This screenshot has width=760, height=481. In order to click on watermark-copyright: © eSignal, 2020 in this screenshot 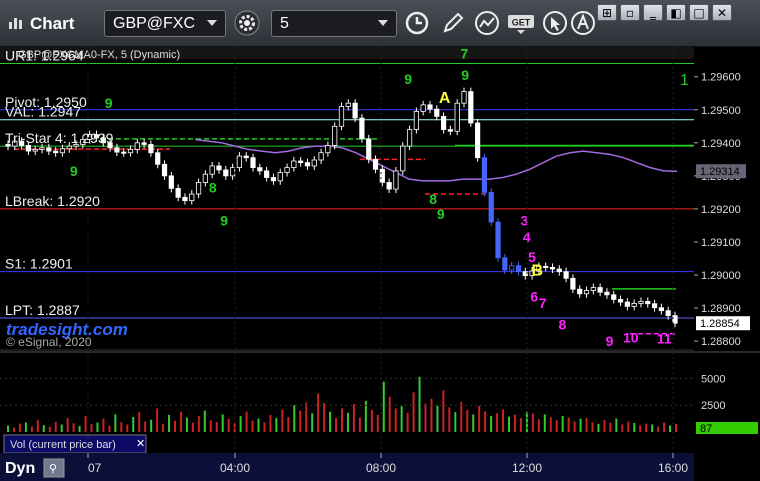, I will do `click(49, 342)`.